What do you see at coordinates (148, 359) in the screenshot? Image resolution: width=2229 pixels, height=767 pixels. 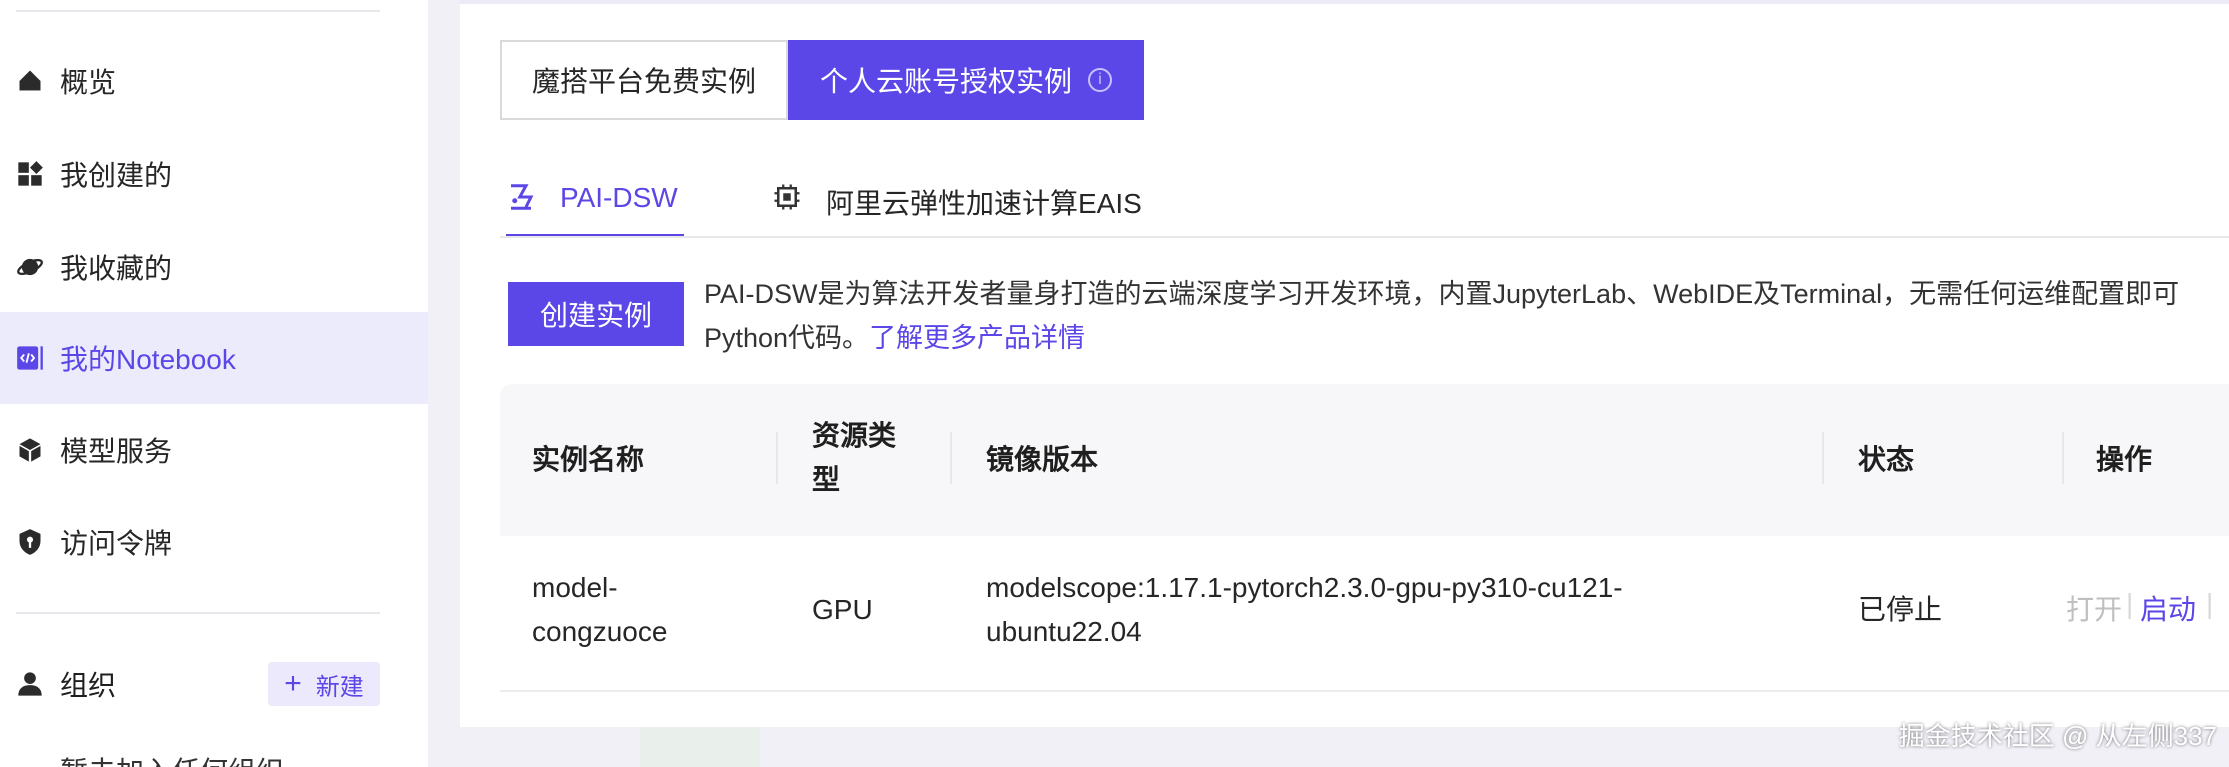 I see `sidebar-item-label: 我的Notebook` at bounding box center [148, 359].